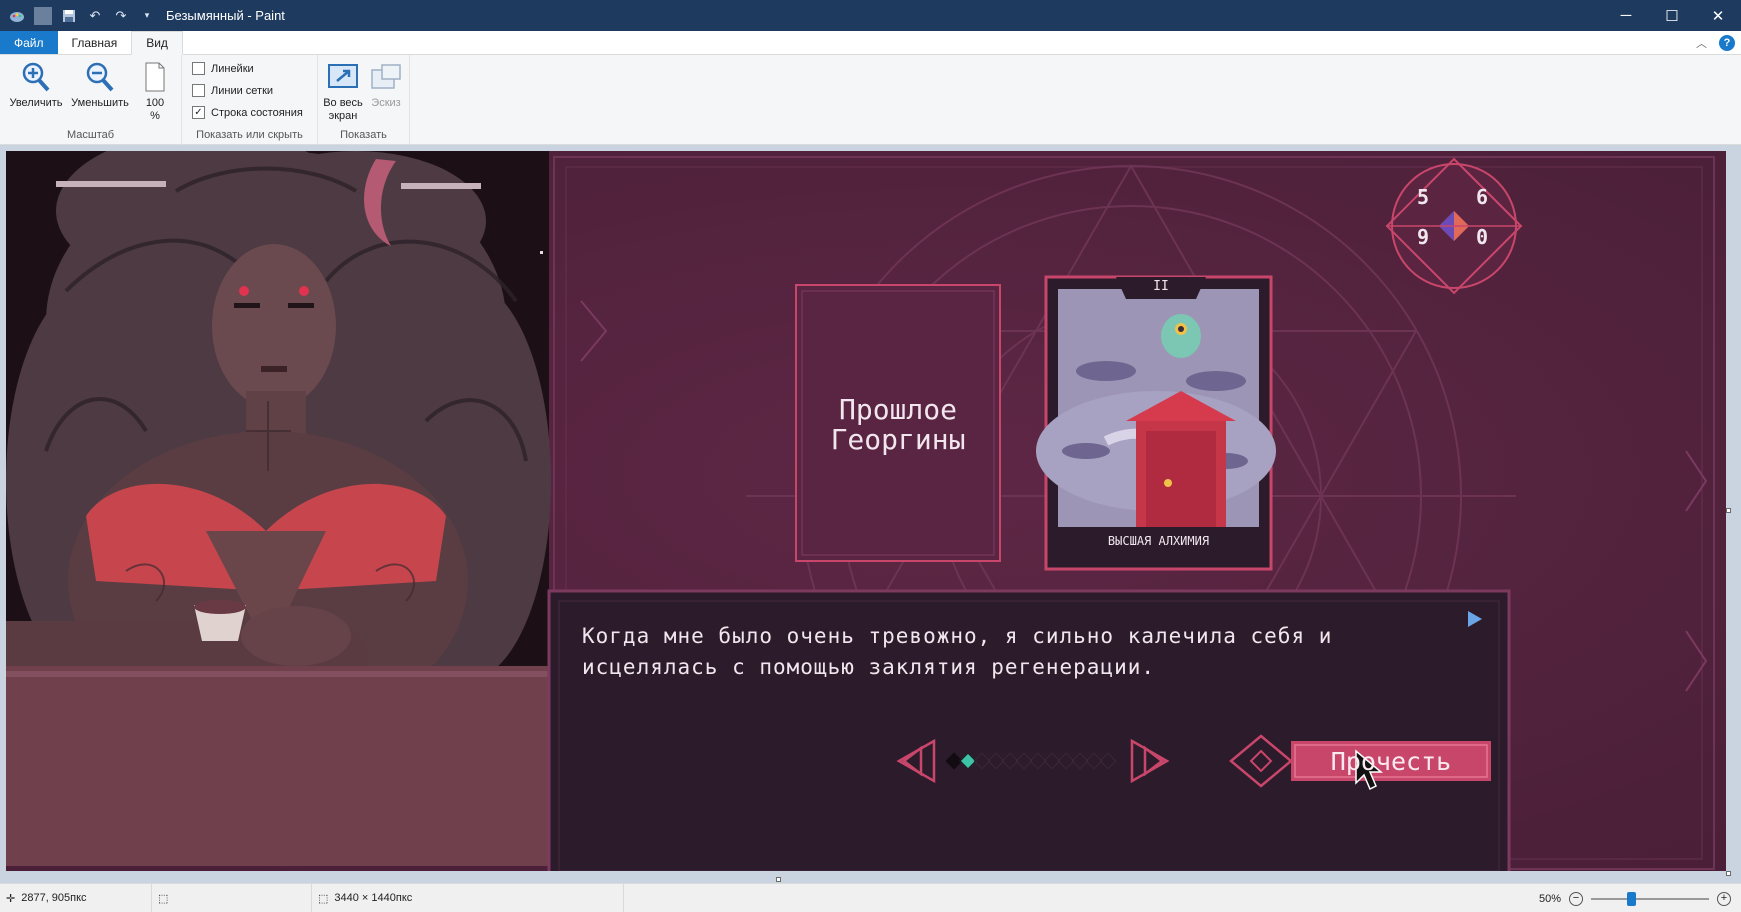 The width and height of the screenshot is (1741, 912). Describe the element at coordinates (386, 103) in the screenshot. I see `thumbnail-label: Эскиз` at that location.